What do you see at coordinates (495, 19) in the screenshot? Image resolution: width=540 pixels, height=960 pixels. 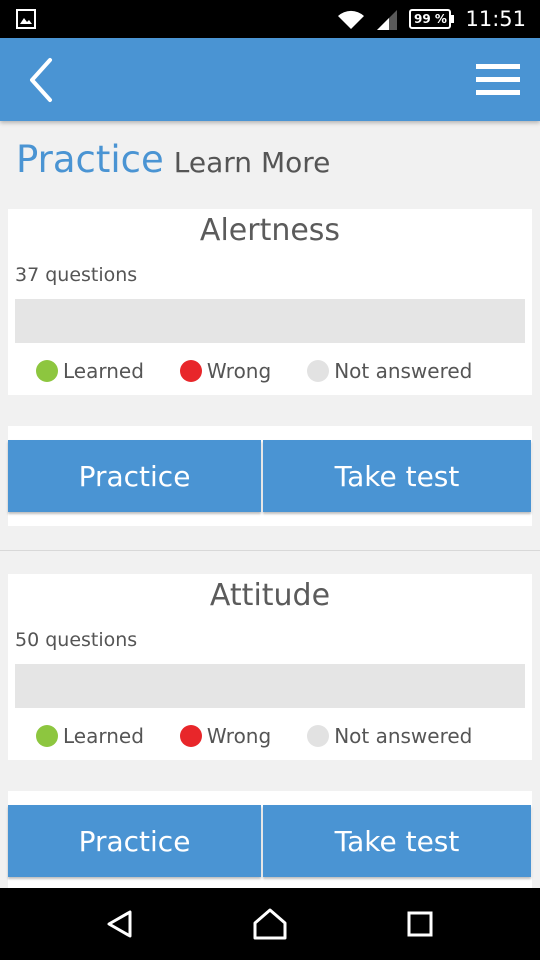 I see `clock: 11:51` at bounding box center [495, 19].